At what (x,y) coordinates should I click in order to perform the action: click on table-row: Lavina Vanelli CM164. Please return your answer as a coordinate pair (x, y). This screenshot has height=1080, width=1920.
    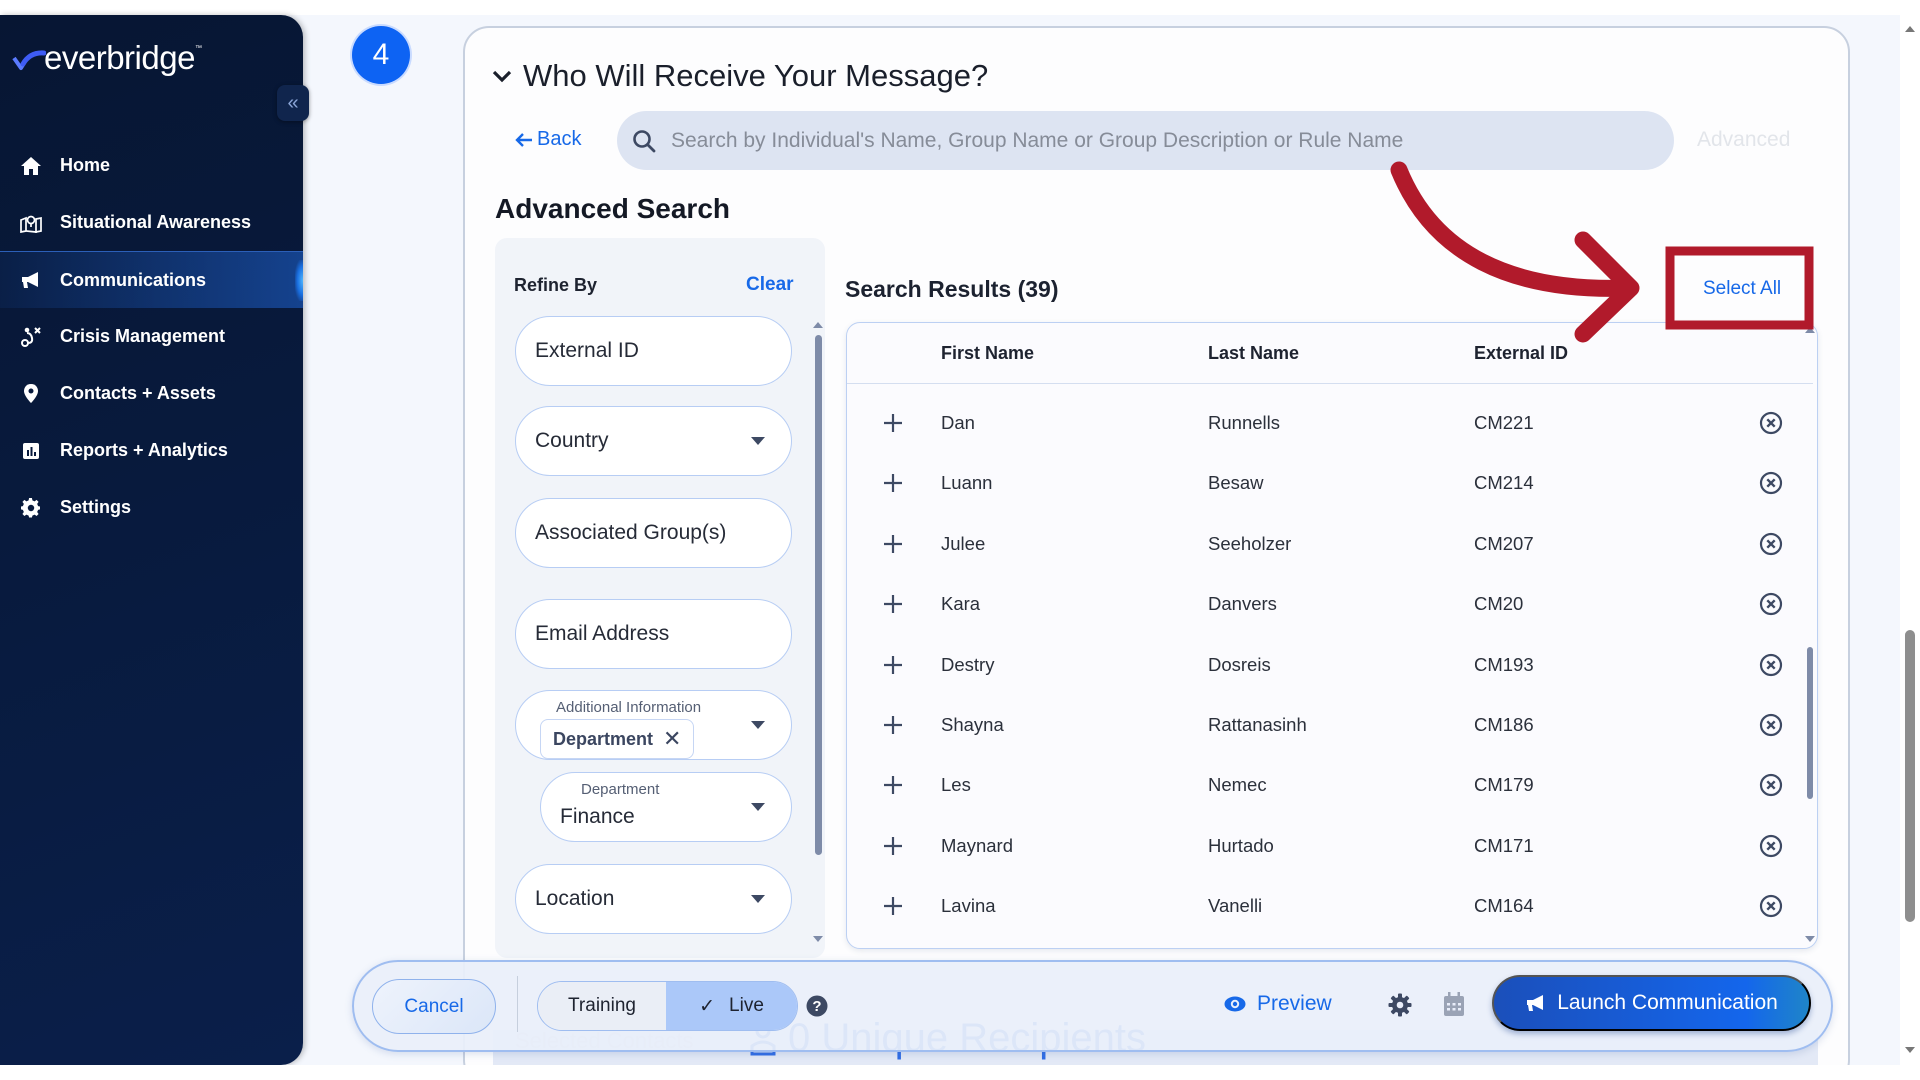
    Looking at the image, I should click on (1317, 906).